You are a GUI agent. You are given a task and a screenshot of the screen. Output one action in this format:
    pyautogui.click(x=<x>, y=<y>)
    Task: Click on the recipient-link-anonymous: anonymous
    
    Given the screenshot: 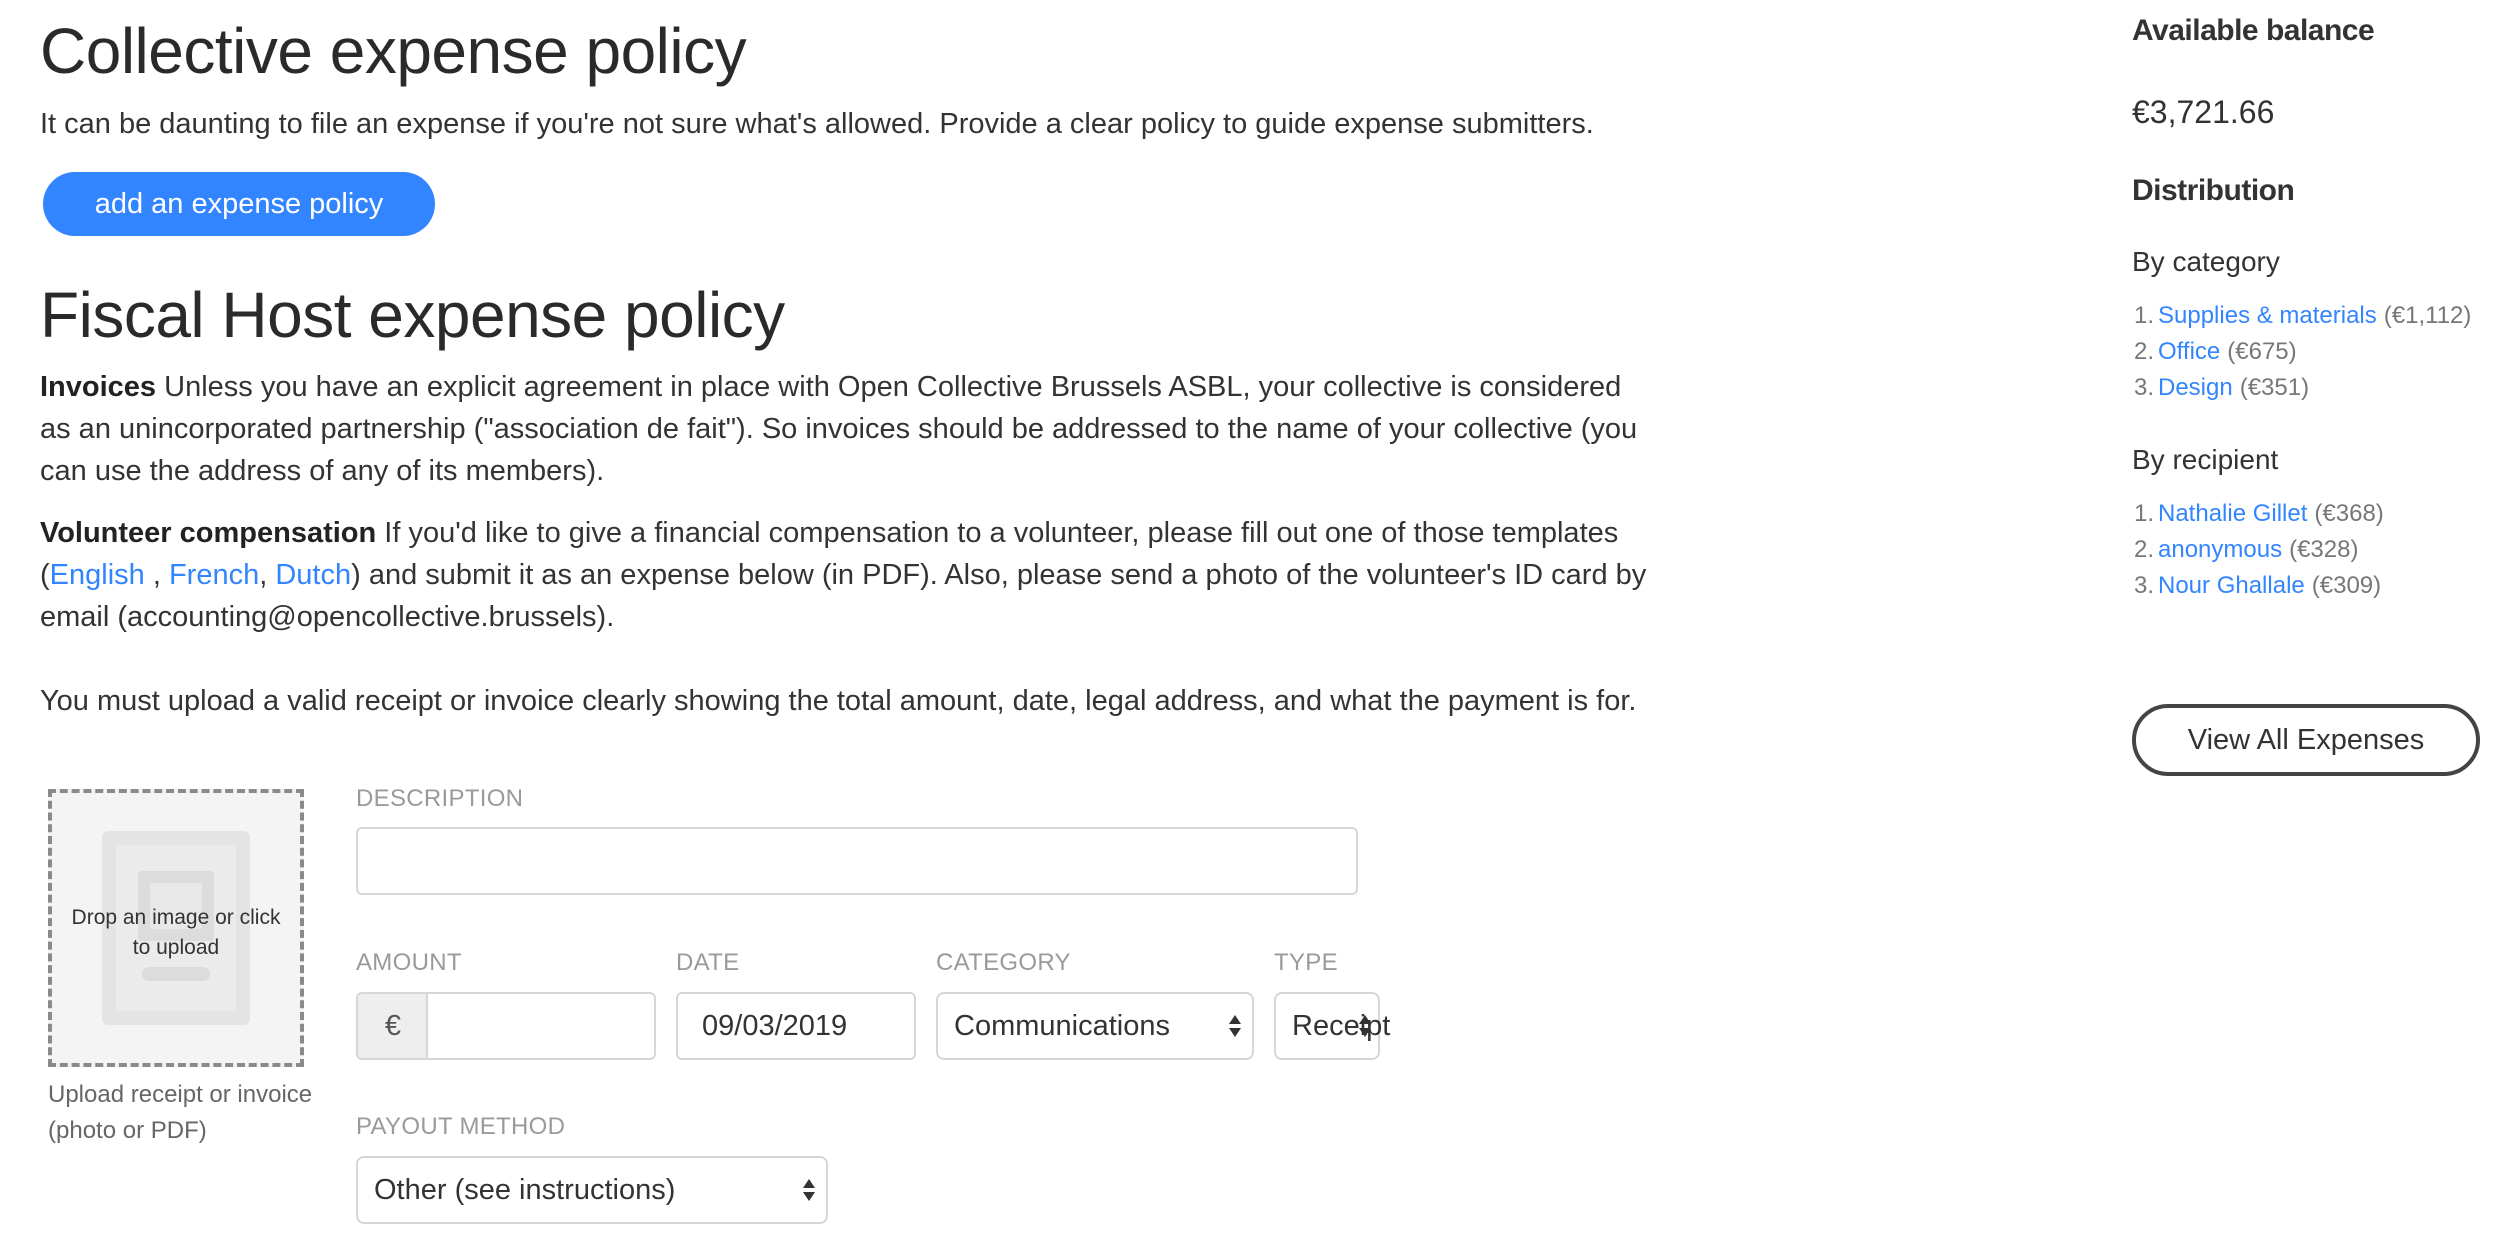 What is the action you would take?
    pyautogui.click(x=2220, y=550)
    